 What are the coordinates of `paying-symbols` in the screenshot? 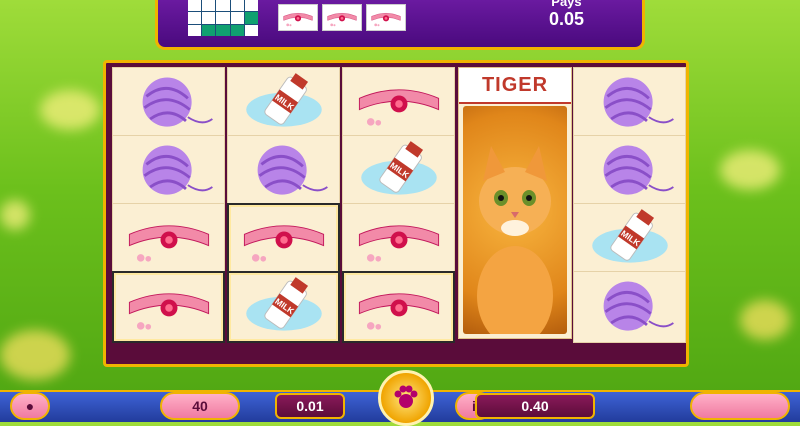 It's located at (342, 17).